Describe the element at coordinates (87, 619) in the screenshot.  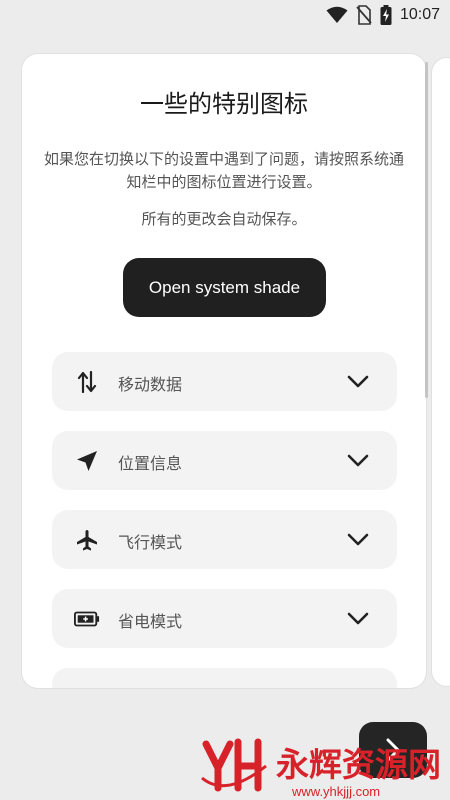
I see `battery-saver-icon` at that location.